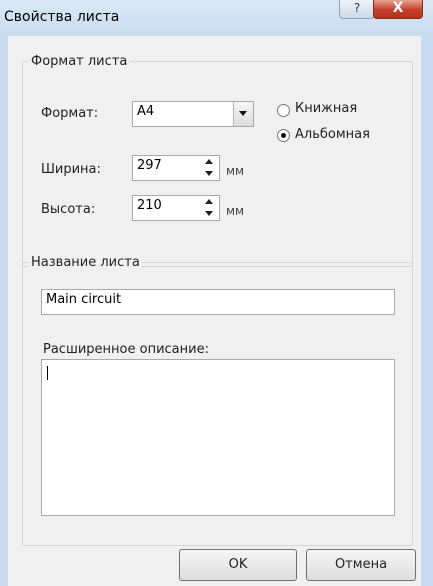  What do you see at coordinates (68, 209) in the screenshot?
I see `height-label: Высота:` at bounding box center [68, 209].